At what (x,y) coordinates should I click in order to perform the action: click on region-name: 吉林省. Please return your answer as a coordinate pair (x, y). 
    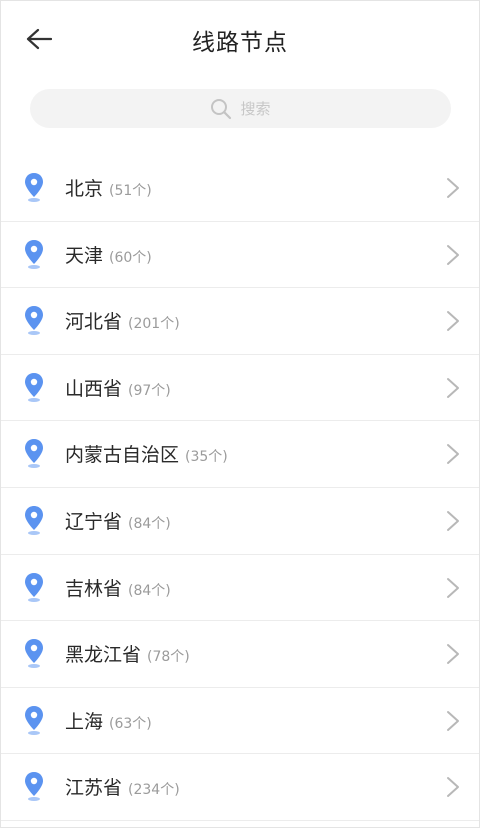
    Looking at the image, I should click on (94, 588).